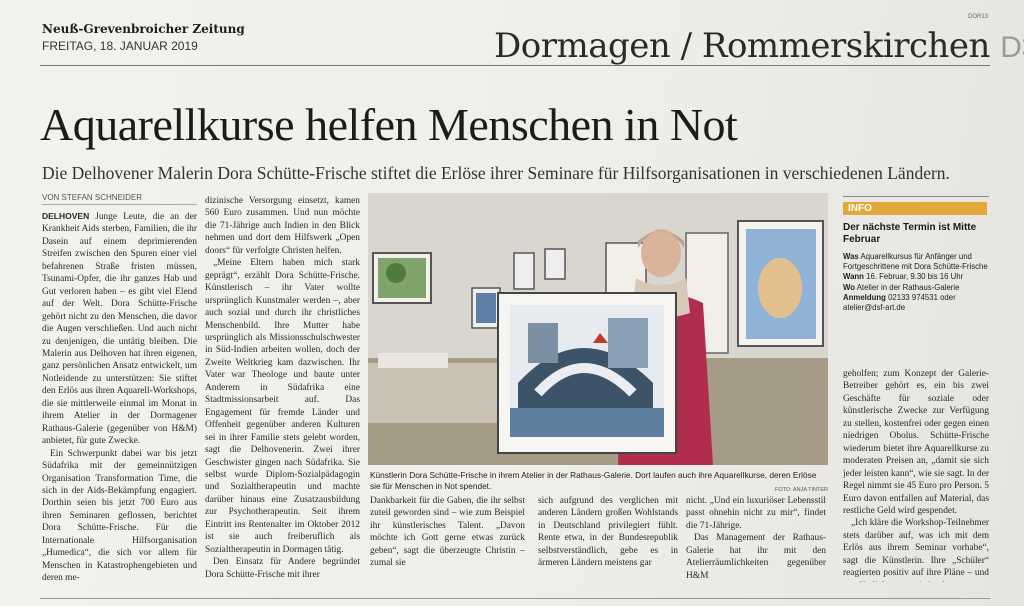  I want to click on dateline: DELHOVEN, so click(66, 216).